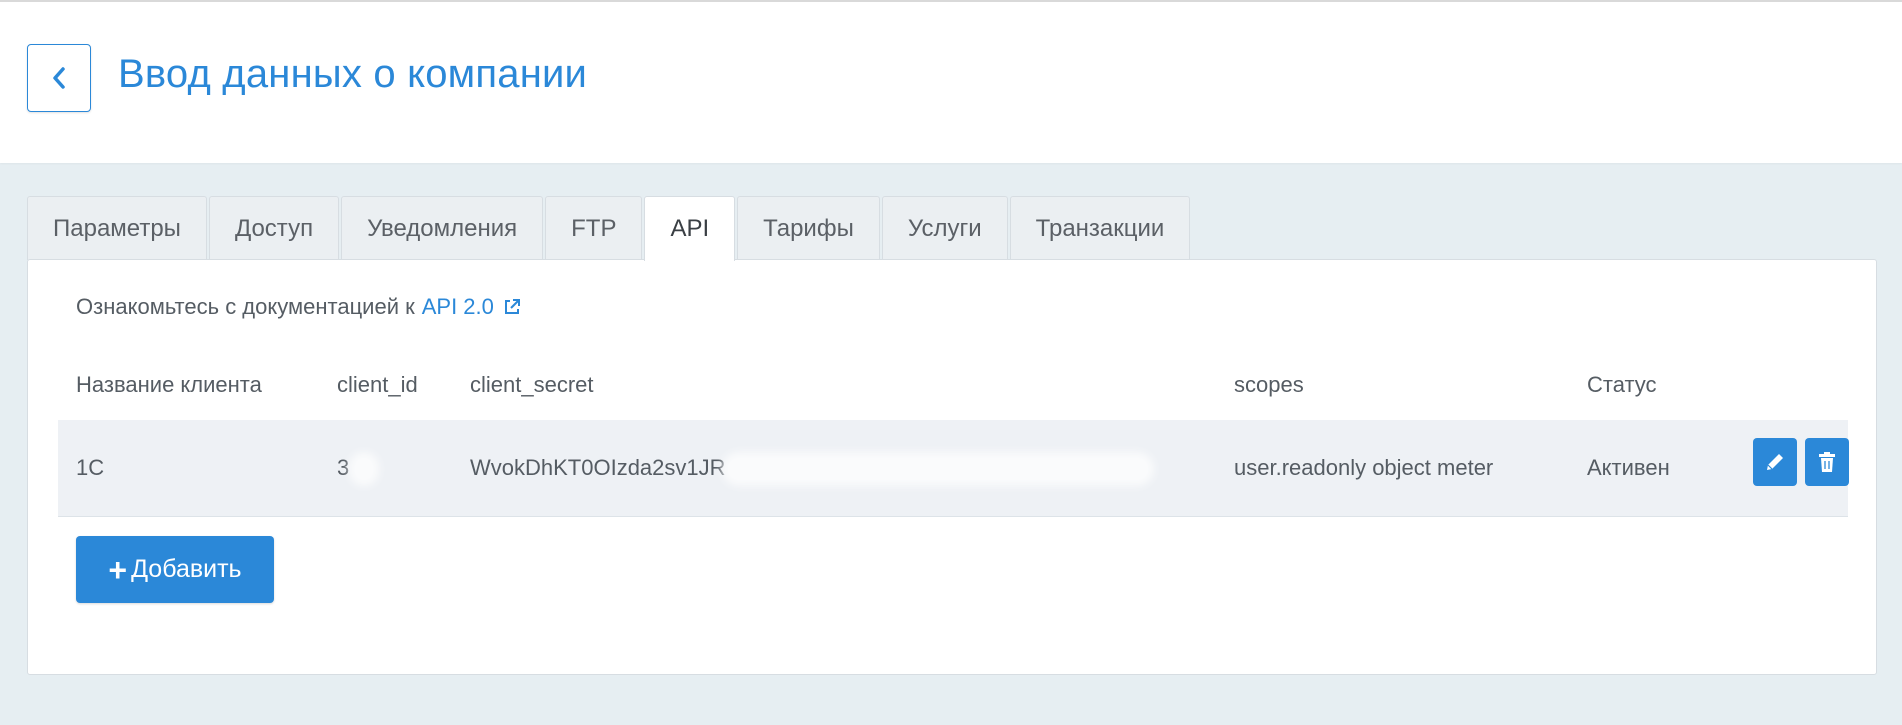 The image size is (1902, 725). Describe the element at coordinates (1100, 228) in the screenshot. I see `tab-transactions: Транзакции` at that location.